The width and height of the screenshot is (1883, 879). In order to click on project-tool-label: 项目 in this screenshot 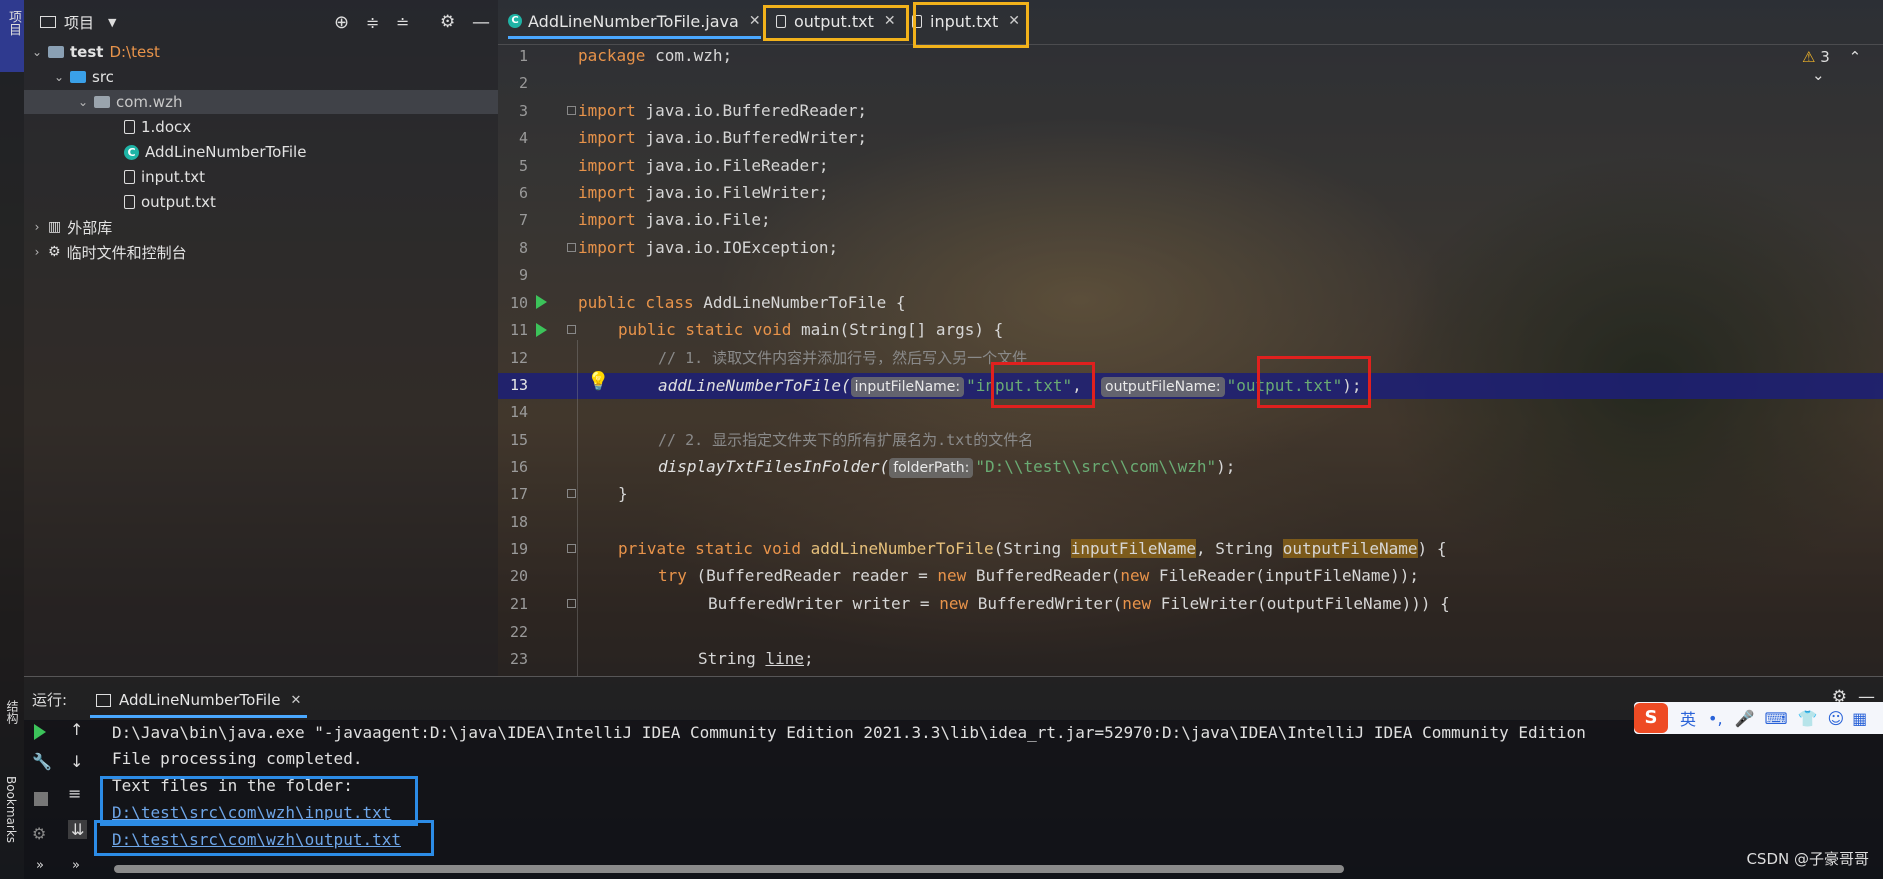, I will do `click(13, 23)`.